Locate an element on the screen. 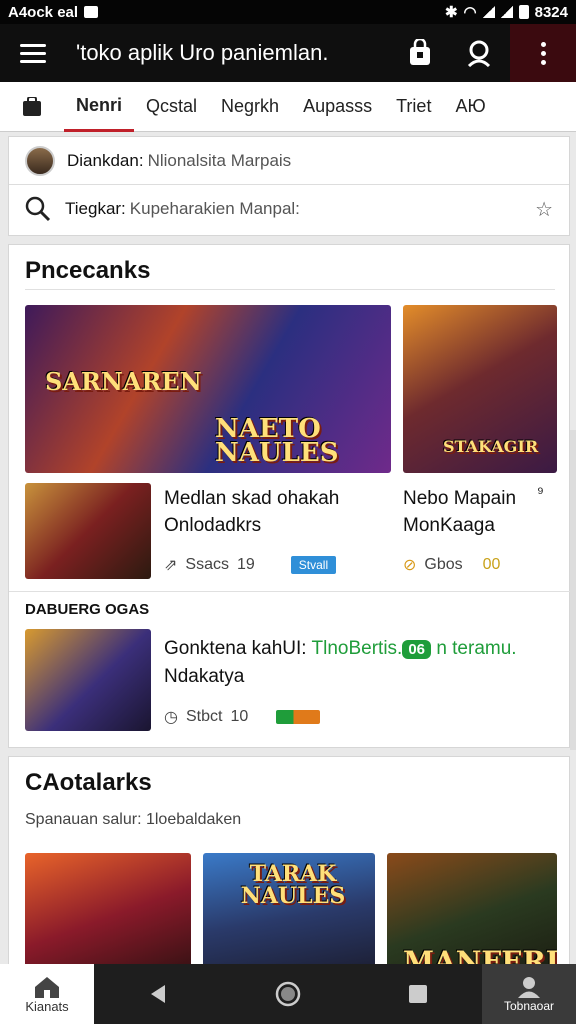  tab-bar: Nenri Qcstal Negrkh Aupasss Triet AЮ is located at coordinates (288, 107).